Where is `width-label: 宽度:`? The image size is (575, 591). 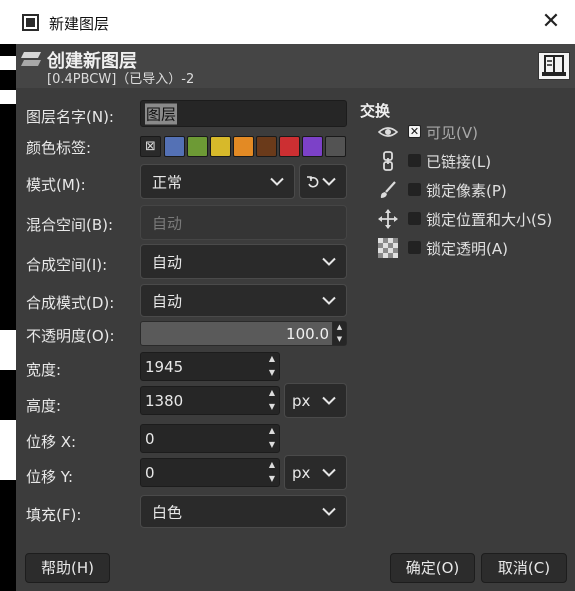 width-label: 宽度: is located at coordinates (44, 370).